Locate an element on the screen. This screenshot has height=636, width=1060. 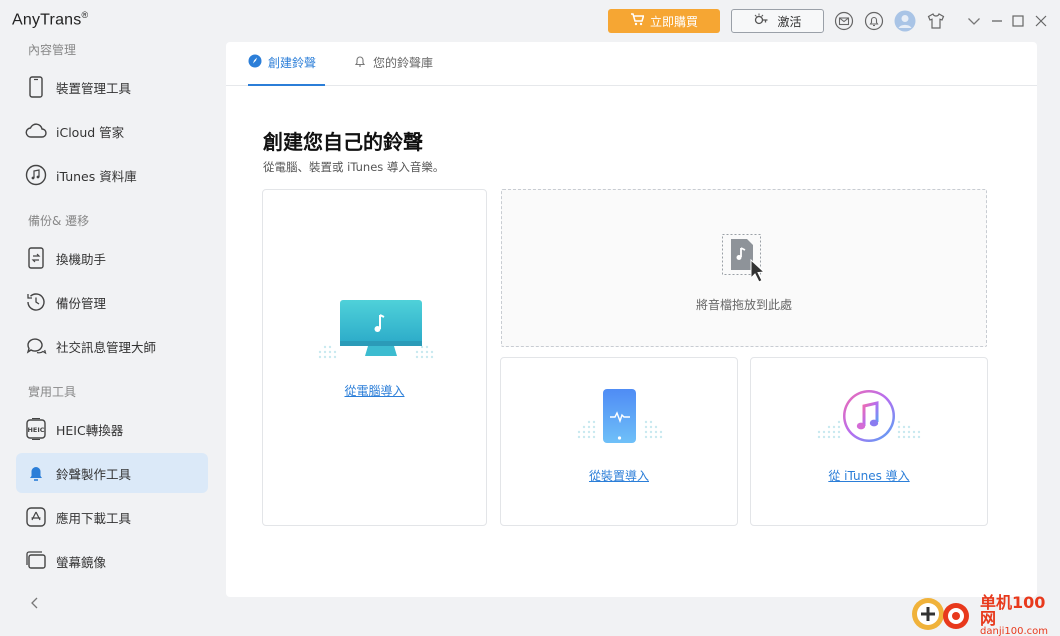
sidebar-item-label: 螢幕鏡像 is located at coordinates (81, 562).